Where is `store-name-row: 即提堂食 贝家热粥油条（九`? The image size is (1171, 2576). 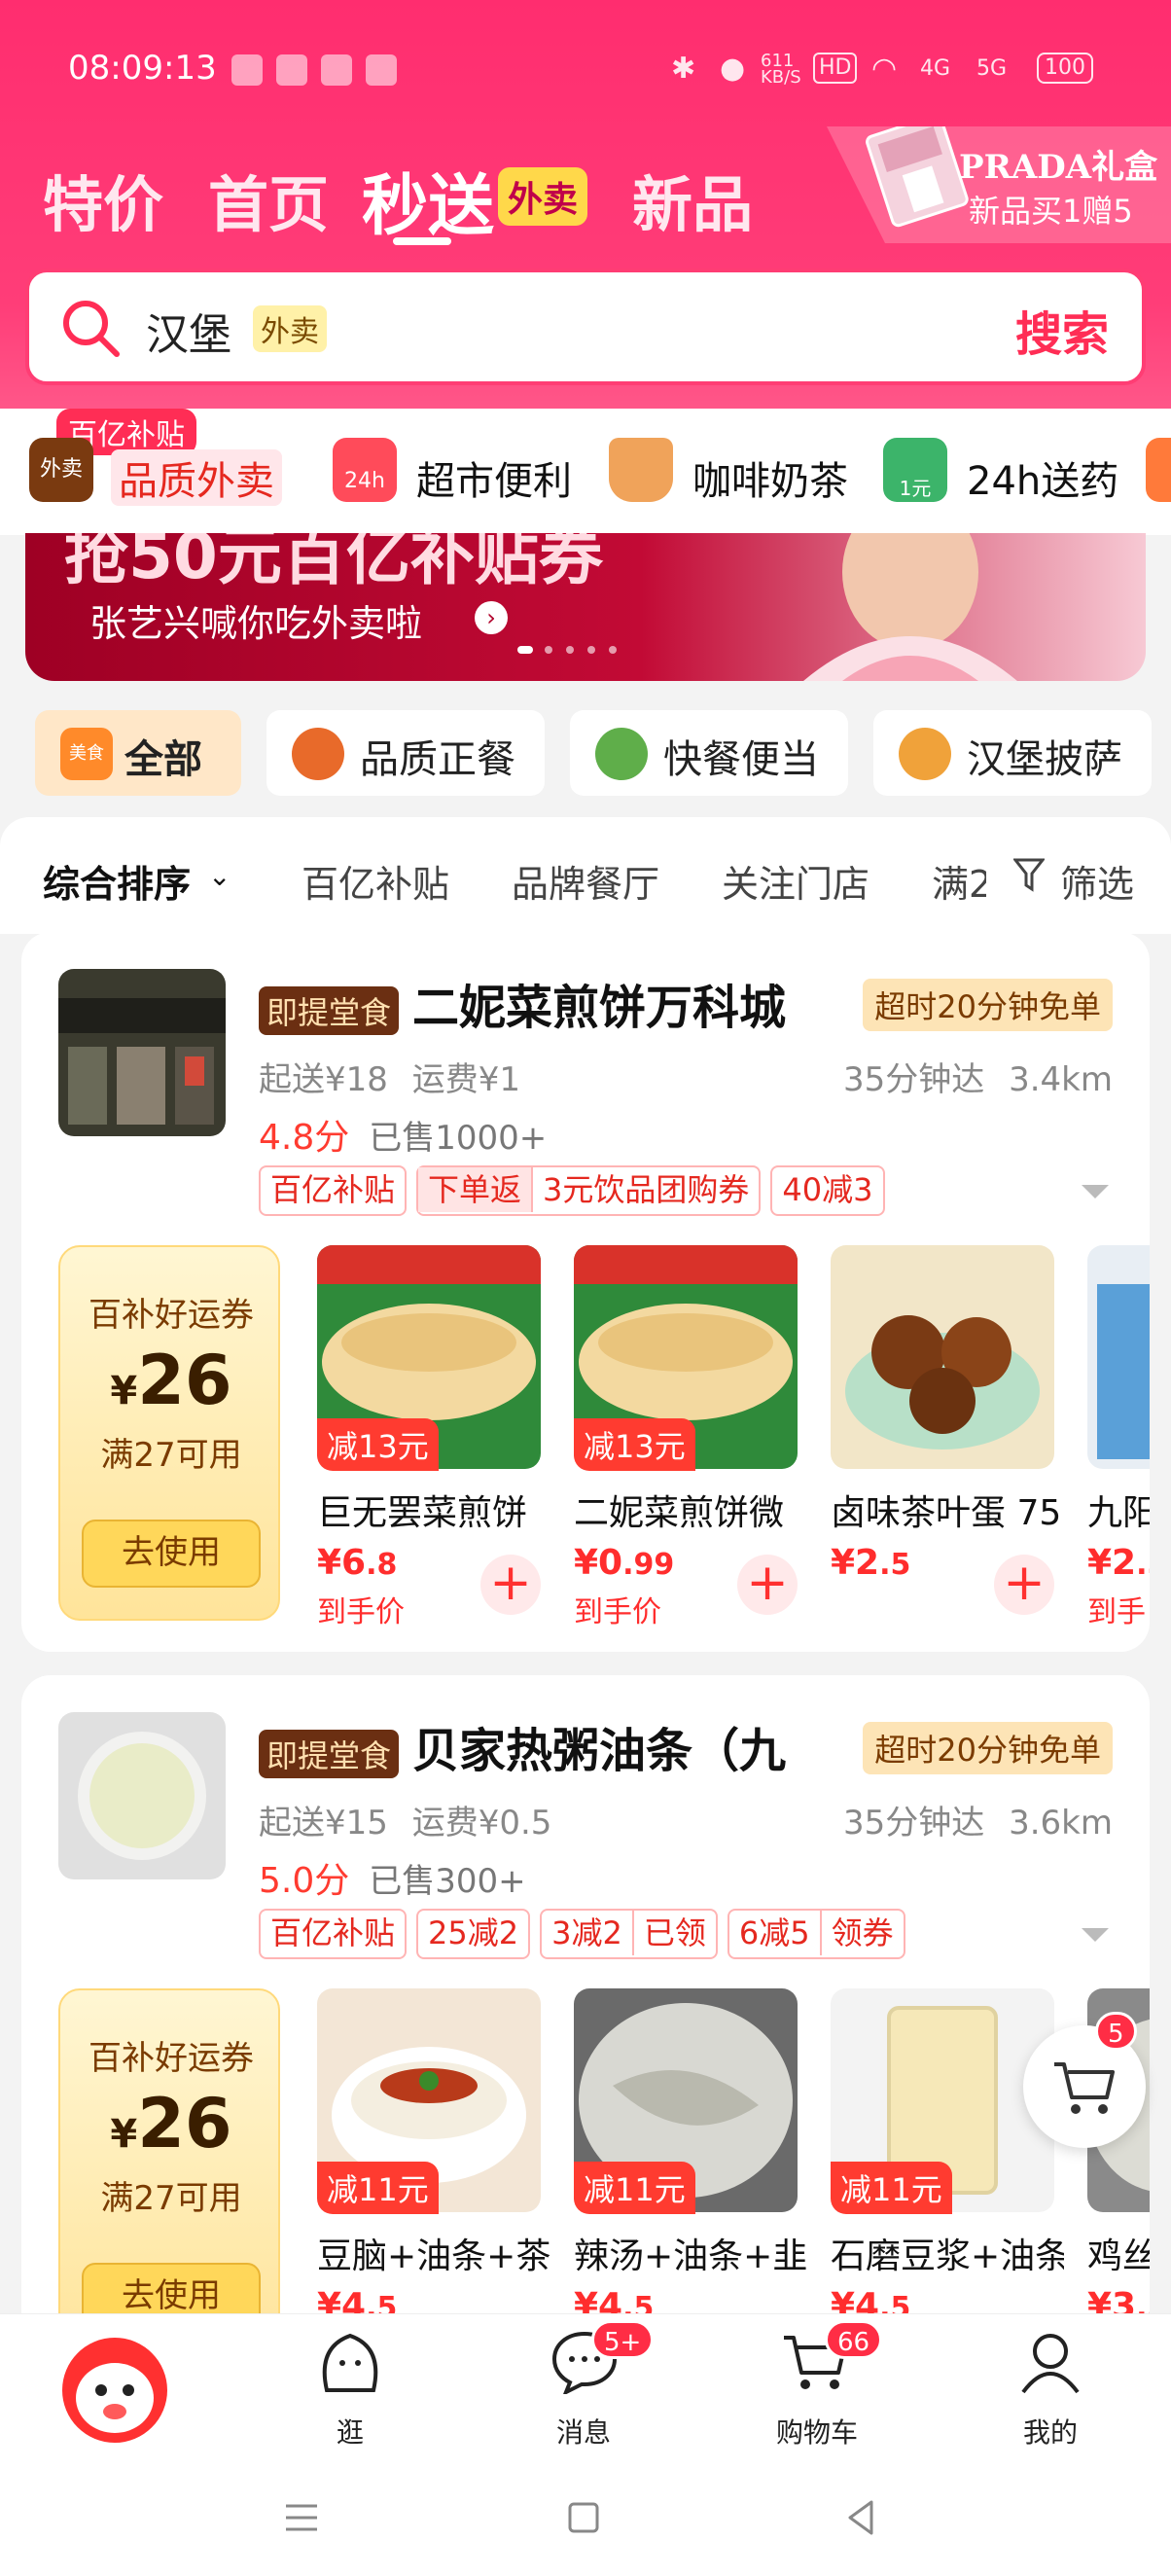 store-name-row: 即提堂食 贝家热粥油条（九 is located at coordinates (522, 1746).